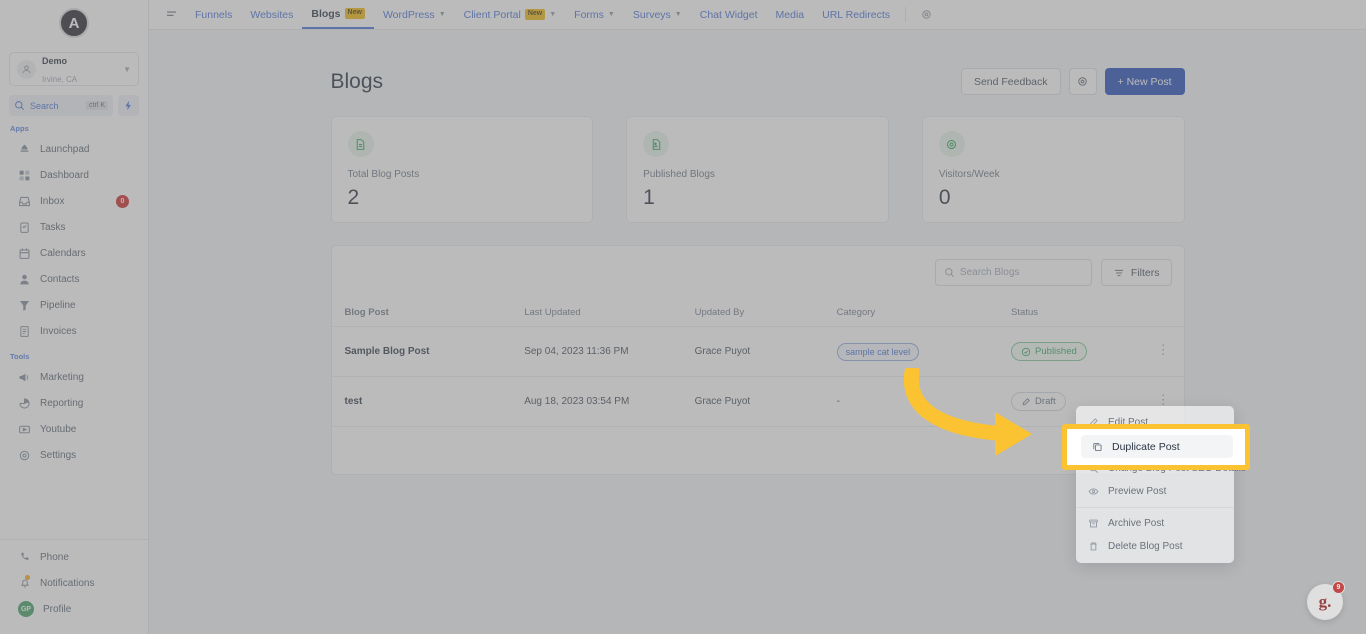  I want to click on menu-label-delete-blog-post: Delete Blog Post, so click(1145, 546).